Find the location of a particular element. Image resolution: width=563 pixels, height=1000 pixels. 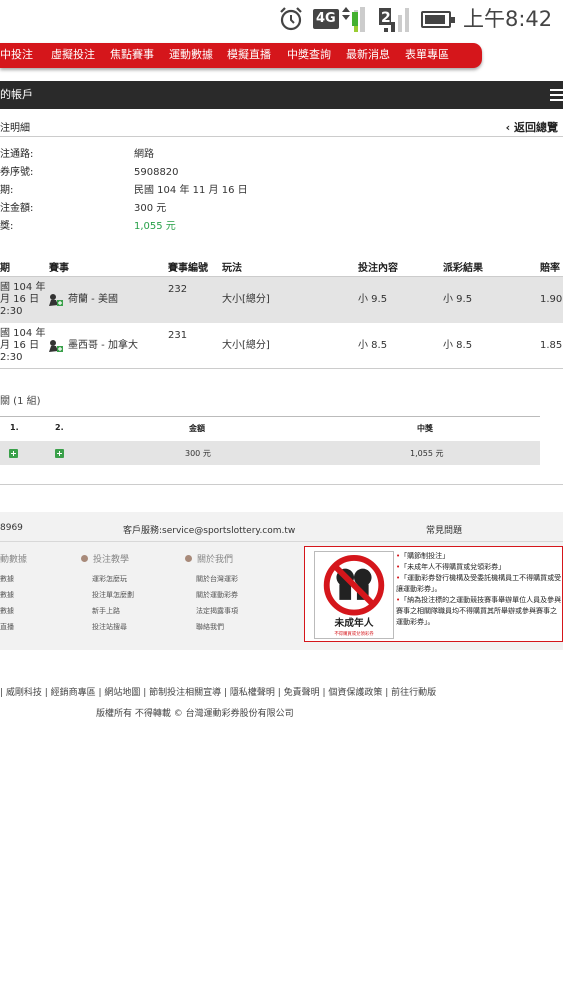

nav-item-winning-bets: 中投注 is located at coordinates (16, 55).